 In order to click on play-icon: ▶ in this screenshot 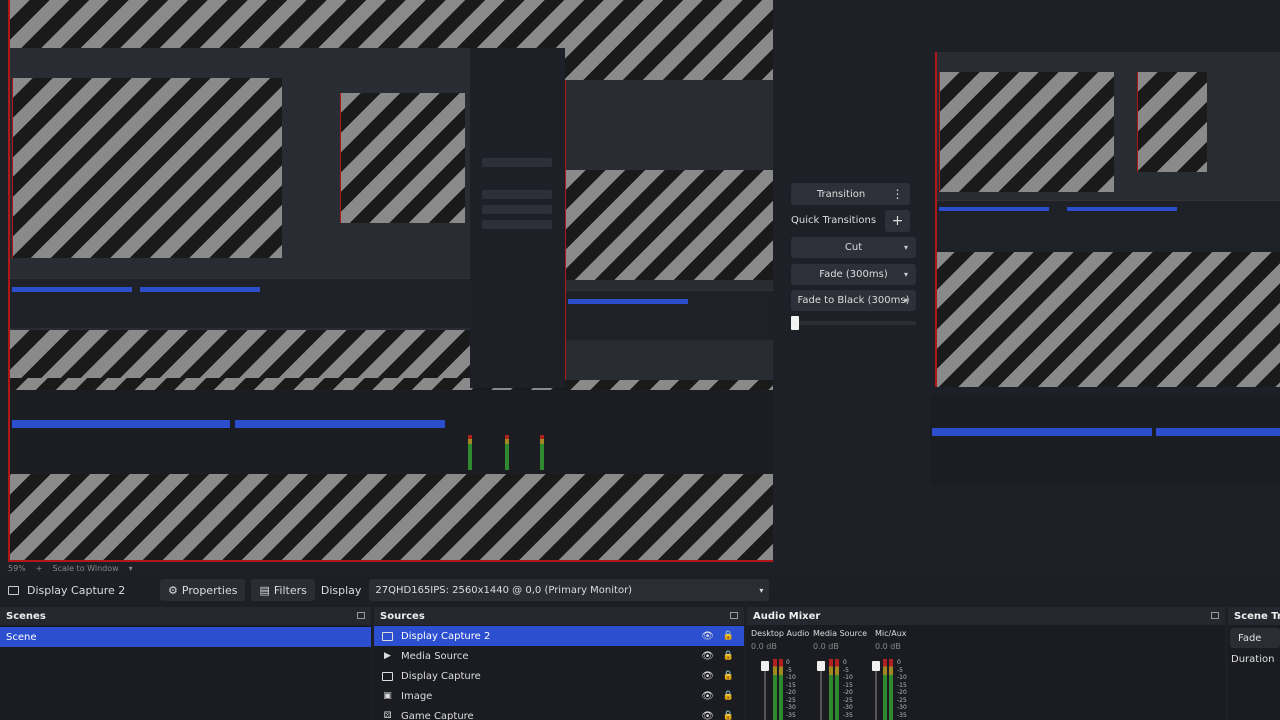, I will do `click(387, 656)`.